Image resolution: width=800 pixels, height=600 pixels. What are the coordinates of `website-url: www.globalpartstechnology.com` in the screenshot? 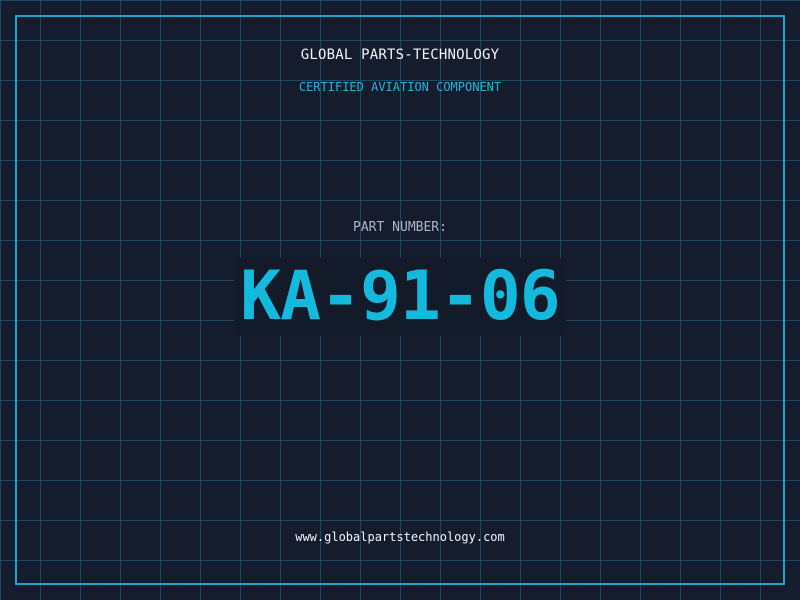 It's located at (400, 537).